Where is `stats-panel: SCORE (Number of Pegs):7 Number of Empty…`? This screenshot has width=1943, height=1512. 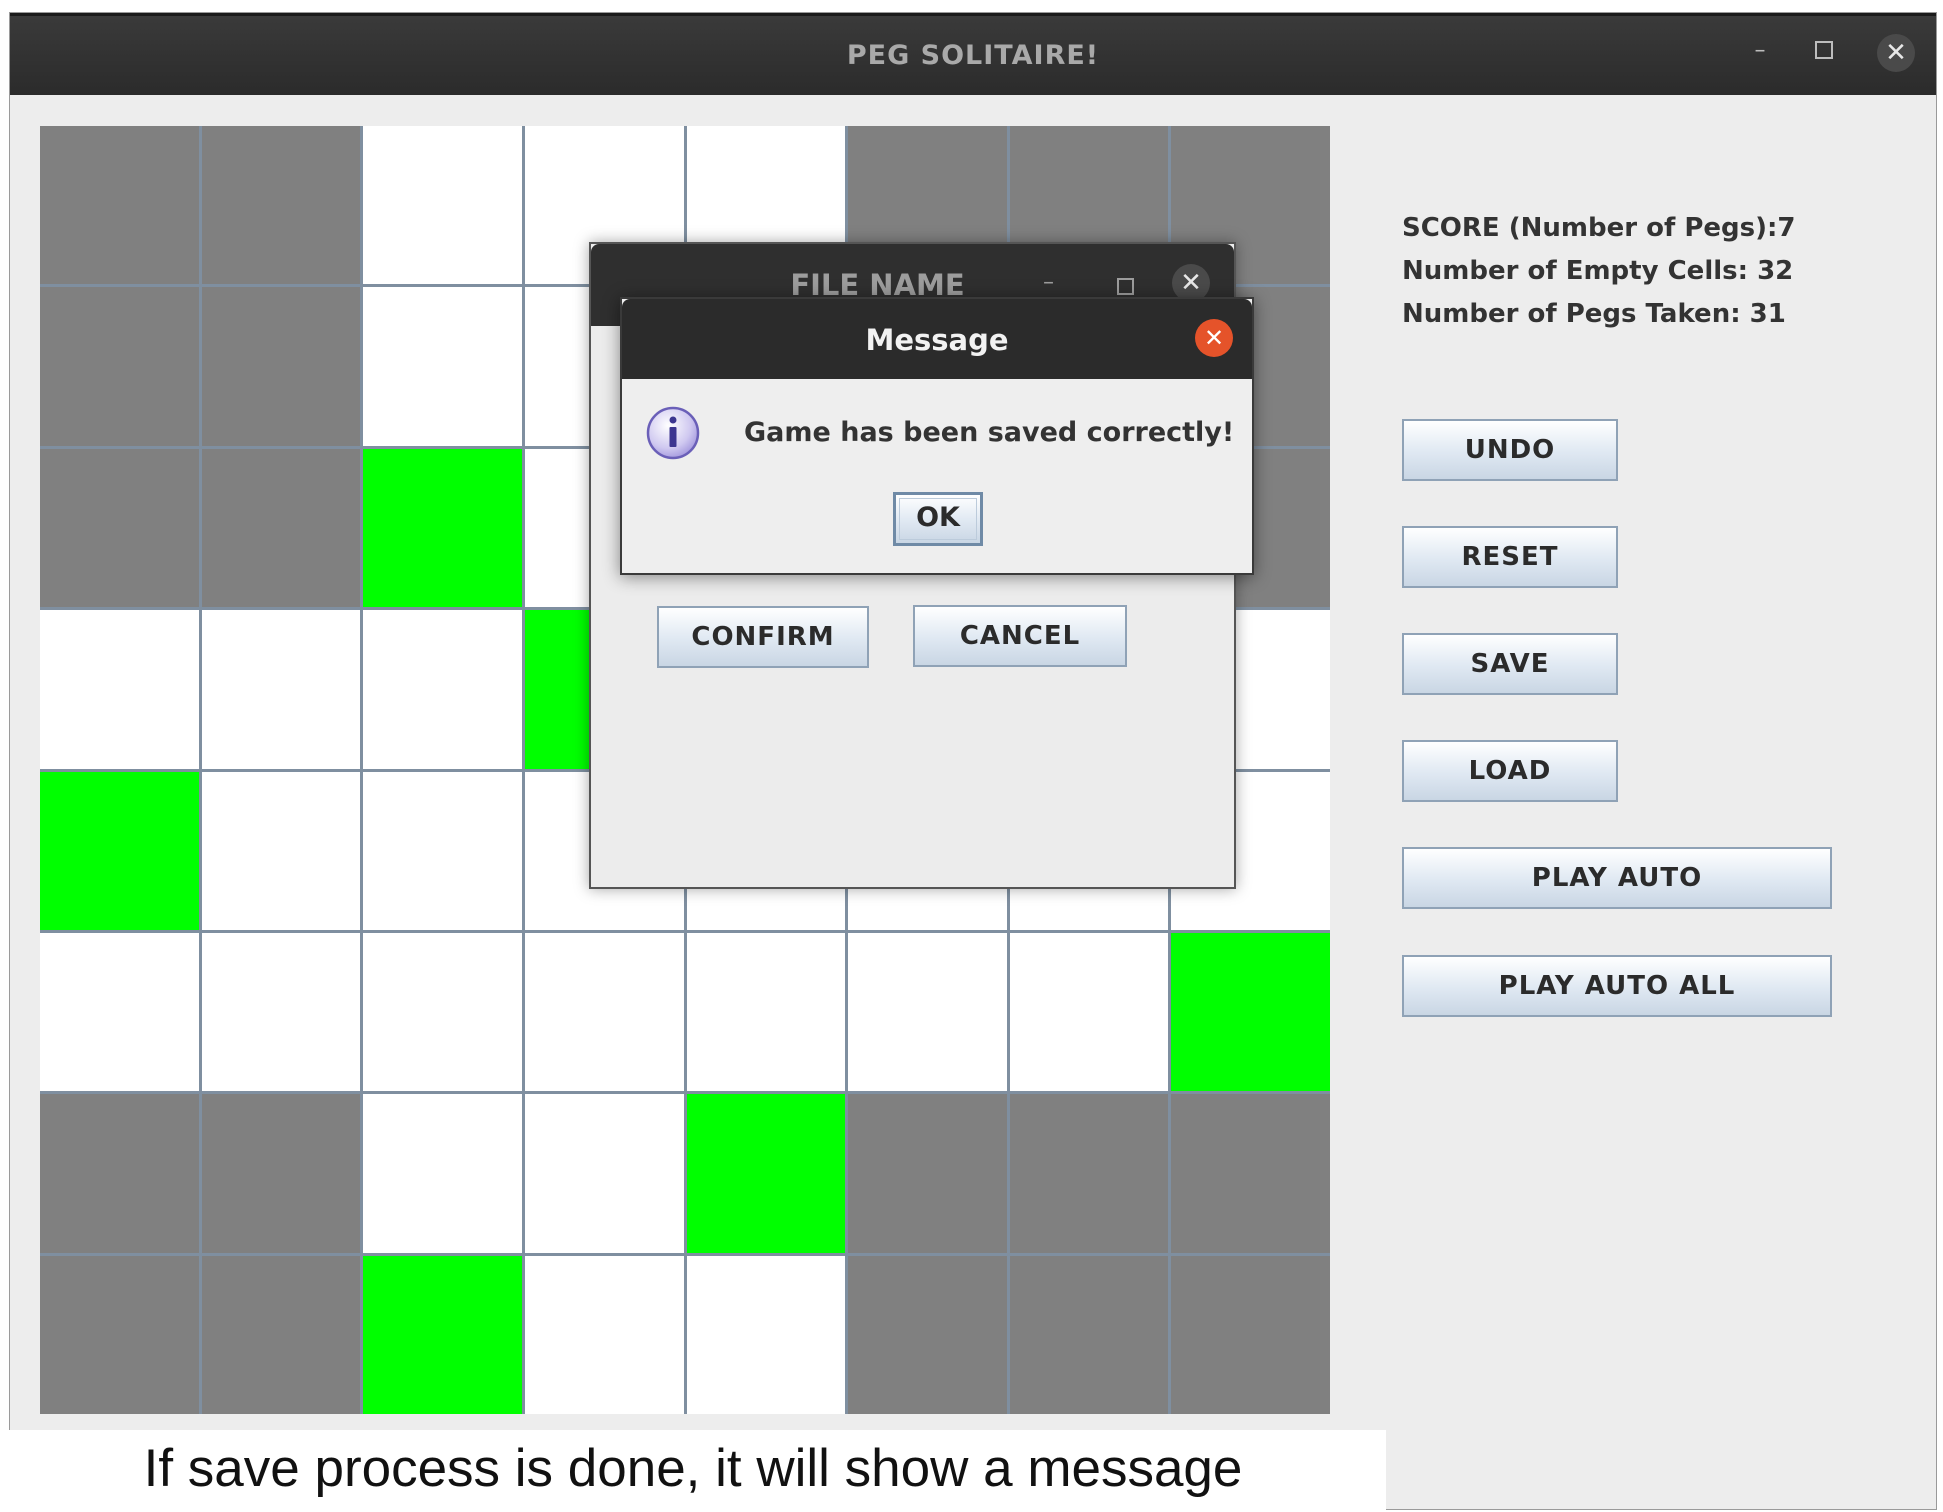 stats-panel: SCORE (Number of Pegs):7 Number of Empty… is located at coordinates (1598, 271).